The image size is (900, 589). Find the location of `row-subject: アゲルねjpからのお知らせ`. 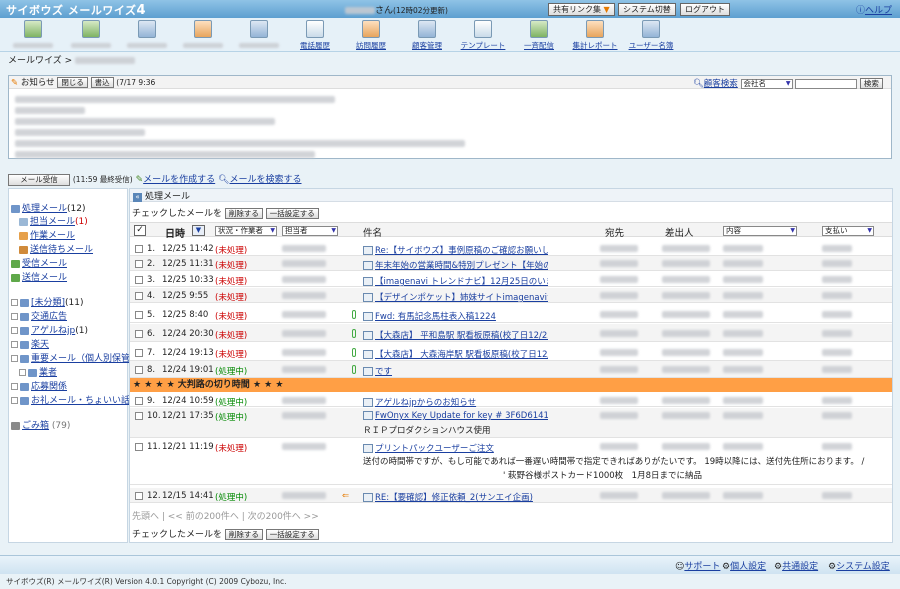

row-subject: アゲルねjpからのお知らせ is located at coordinates (455, 402).